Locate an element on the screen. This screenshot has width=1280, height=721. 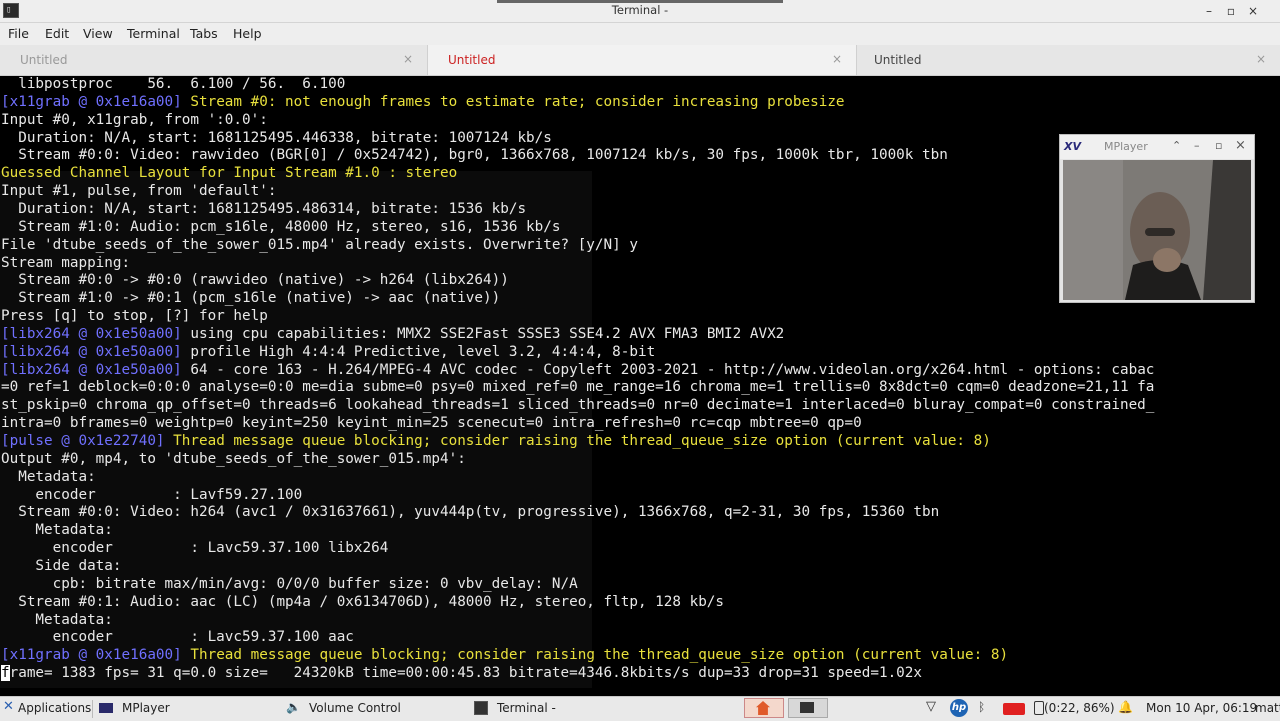
terminal-line: Input #1, pulse, from 'default': is located at coordinates (138, 192).